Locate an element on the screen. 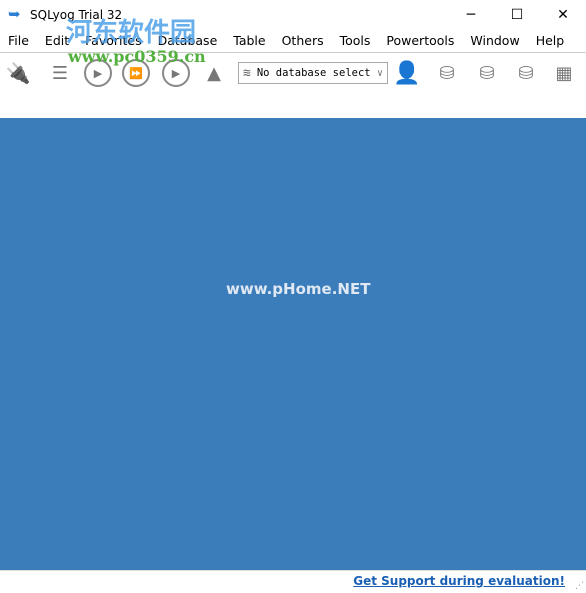 This screenshot has height=593, width=586. menu-file: File is located at coordinates (18, 41).